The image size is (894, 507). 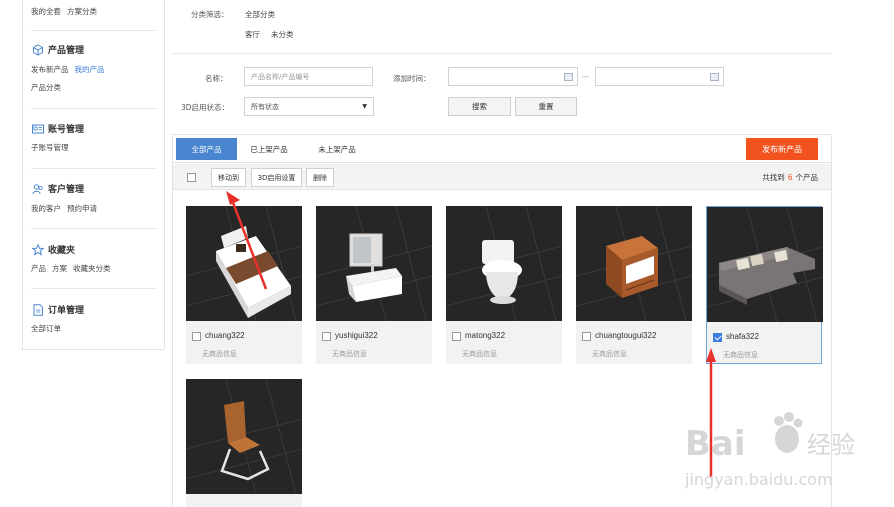 I want to click on sidebar-section-customer: 客户管理, so click(x=58, y=188).